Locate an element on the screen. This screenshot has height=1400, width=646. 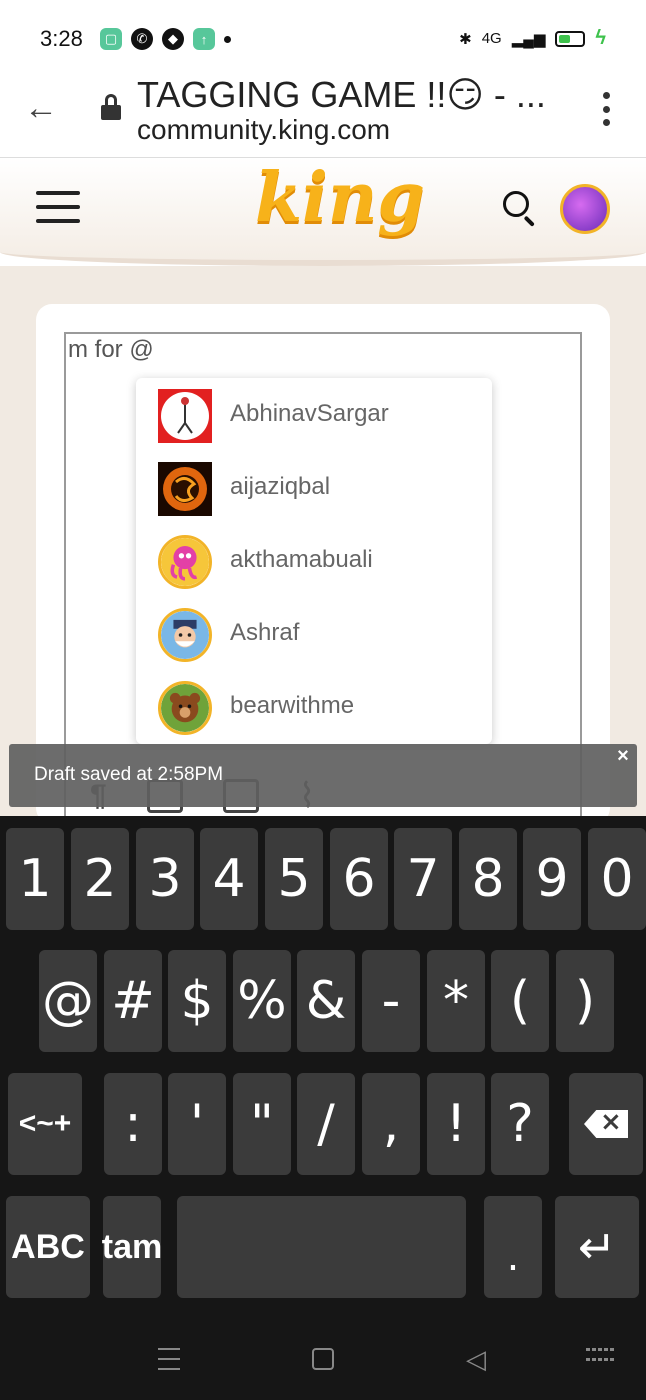
mention-item: akthamabuali is located at coordinates (314, 560).